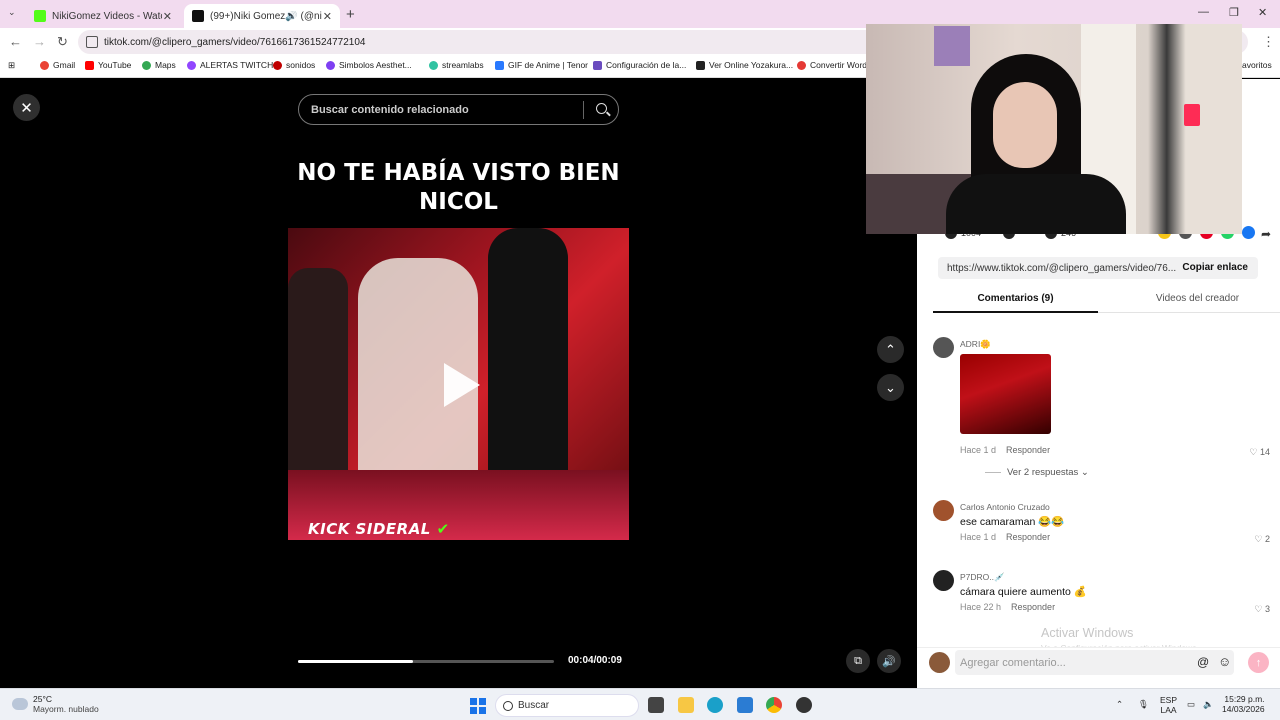 The image size is (1280, 720). What do you see at coordinates (1248, 232) in the screenshot?
I see `facebook-share-icon` at bounding box center [1248, 232].